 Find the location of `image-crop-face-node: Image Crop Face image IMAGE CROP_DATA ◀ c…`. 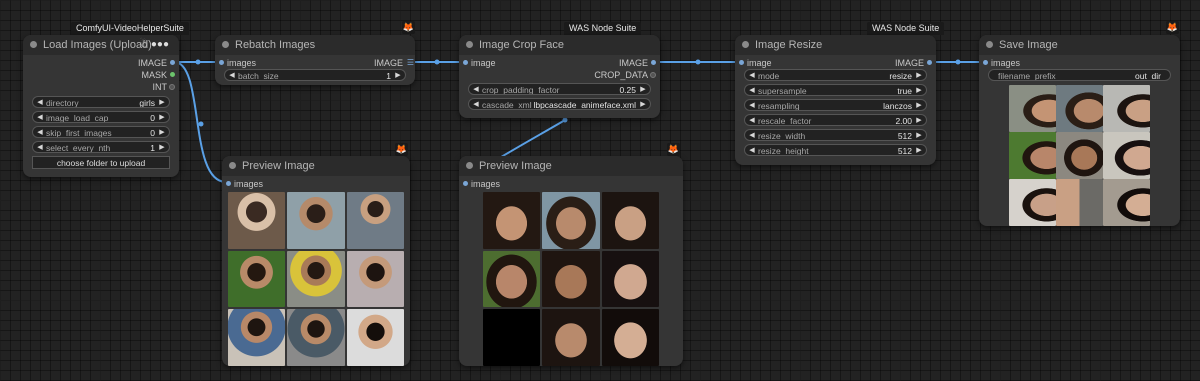

image-crop-face-node: Image Crop Face image IMAGE CROP_DATA ◀ c… is located at coordinates (559, 76).